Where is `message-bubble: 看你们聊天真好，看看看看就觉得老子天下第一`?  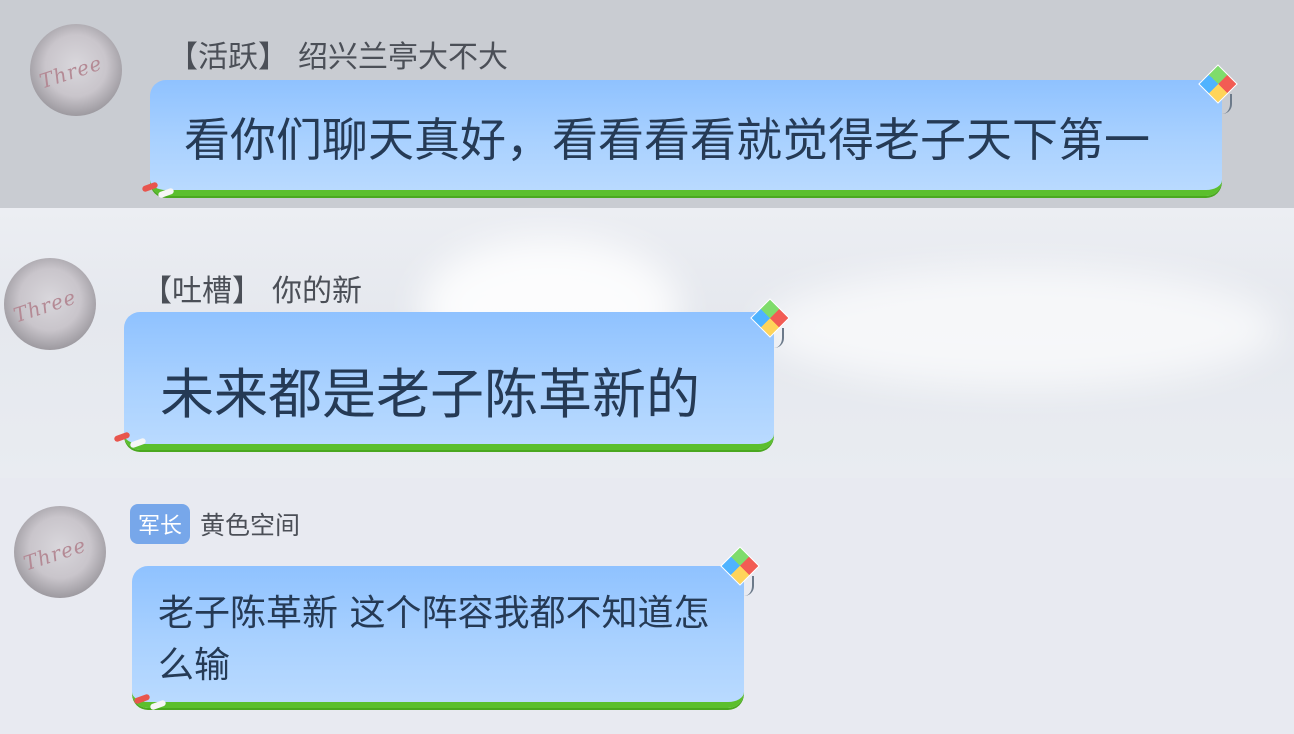 message-bubble: 看你们聊天真好，看看看看就觉得老子天下第一 is located at coordinates (686, 138).